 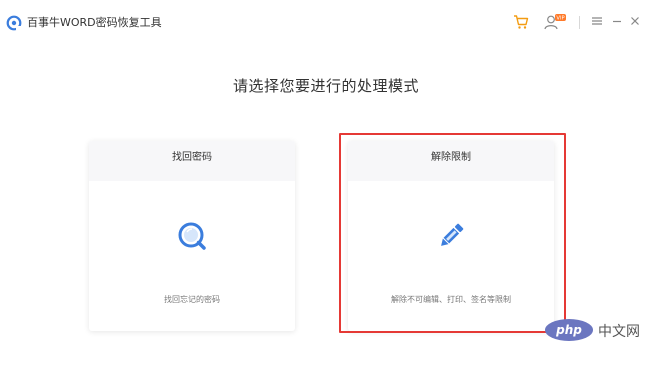 What do you see at coordinates (192, 299) in the screenshot?
I see `mode-card-description: 找回忘记的密码` at bounding box center [192, 299].